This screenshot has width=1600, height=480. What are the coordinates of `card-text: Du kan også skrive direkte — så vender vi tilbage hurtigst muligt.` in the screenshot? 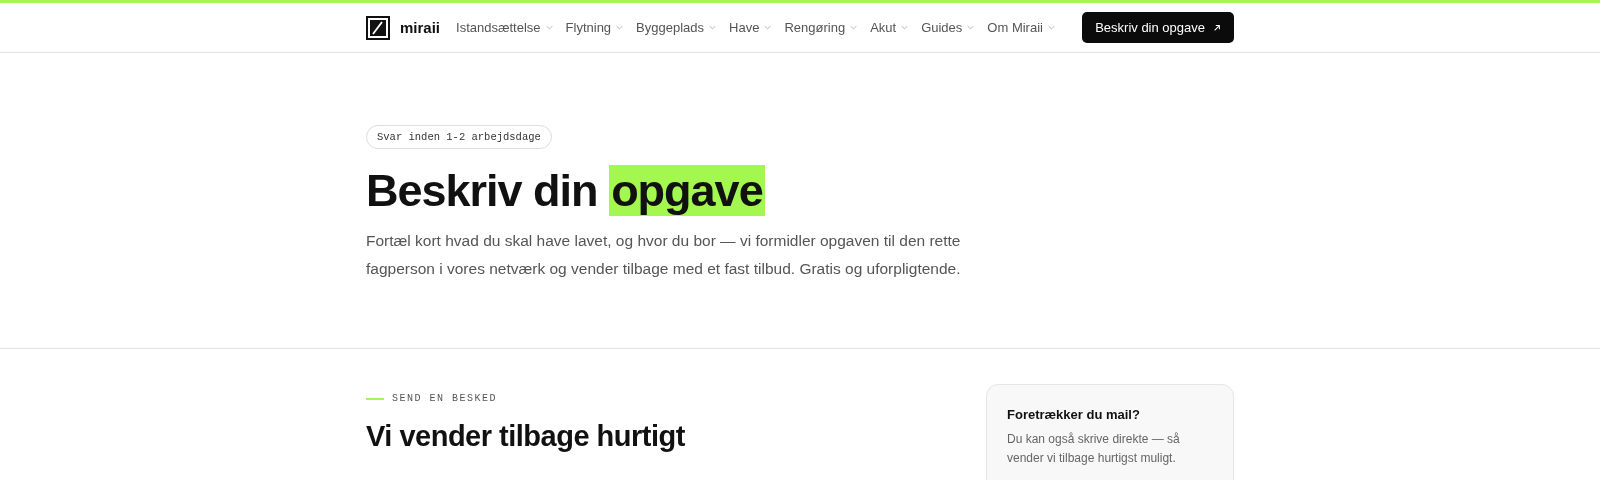 It's located at (1094, 449).